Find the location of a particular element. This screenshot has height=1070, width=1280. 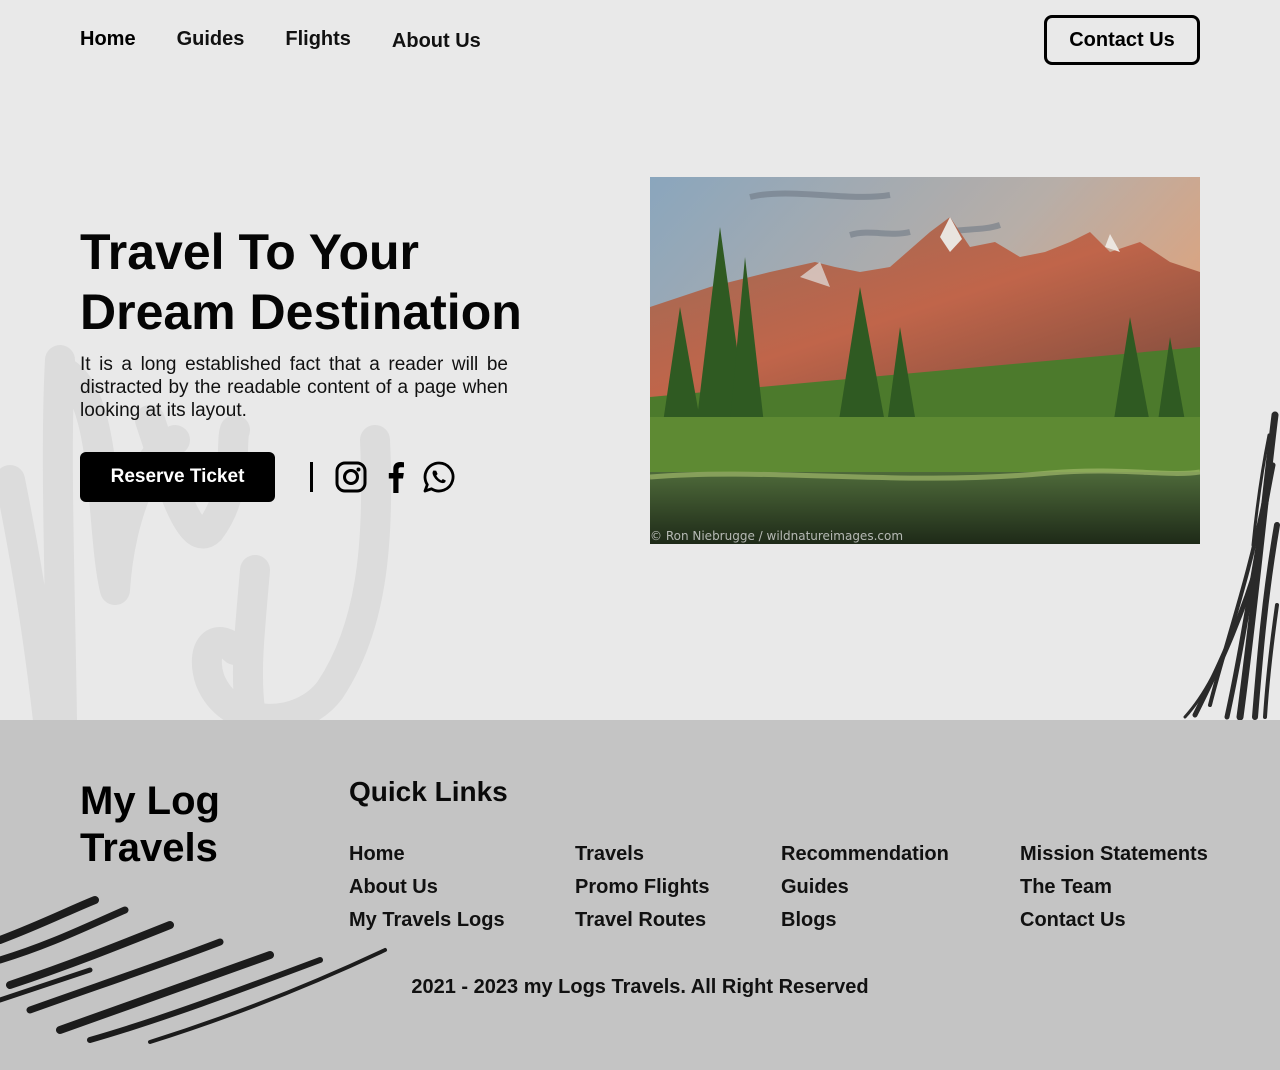

footer-brush-decoration is located at coordinates (193, 970).